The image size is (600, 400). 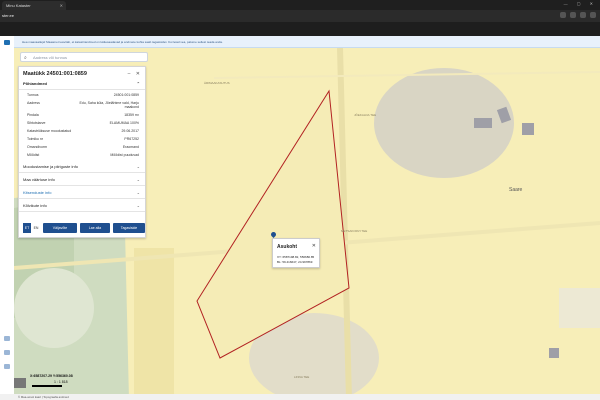 I want to click on left-rail, so click(x=7, y=218).